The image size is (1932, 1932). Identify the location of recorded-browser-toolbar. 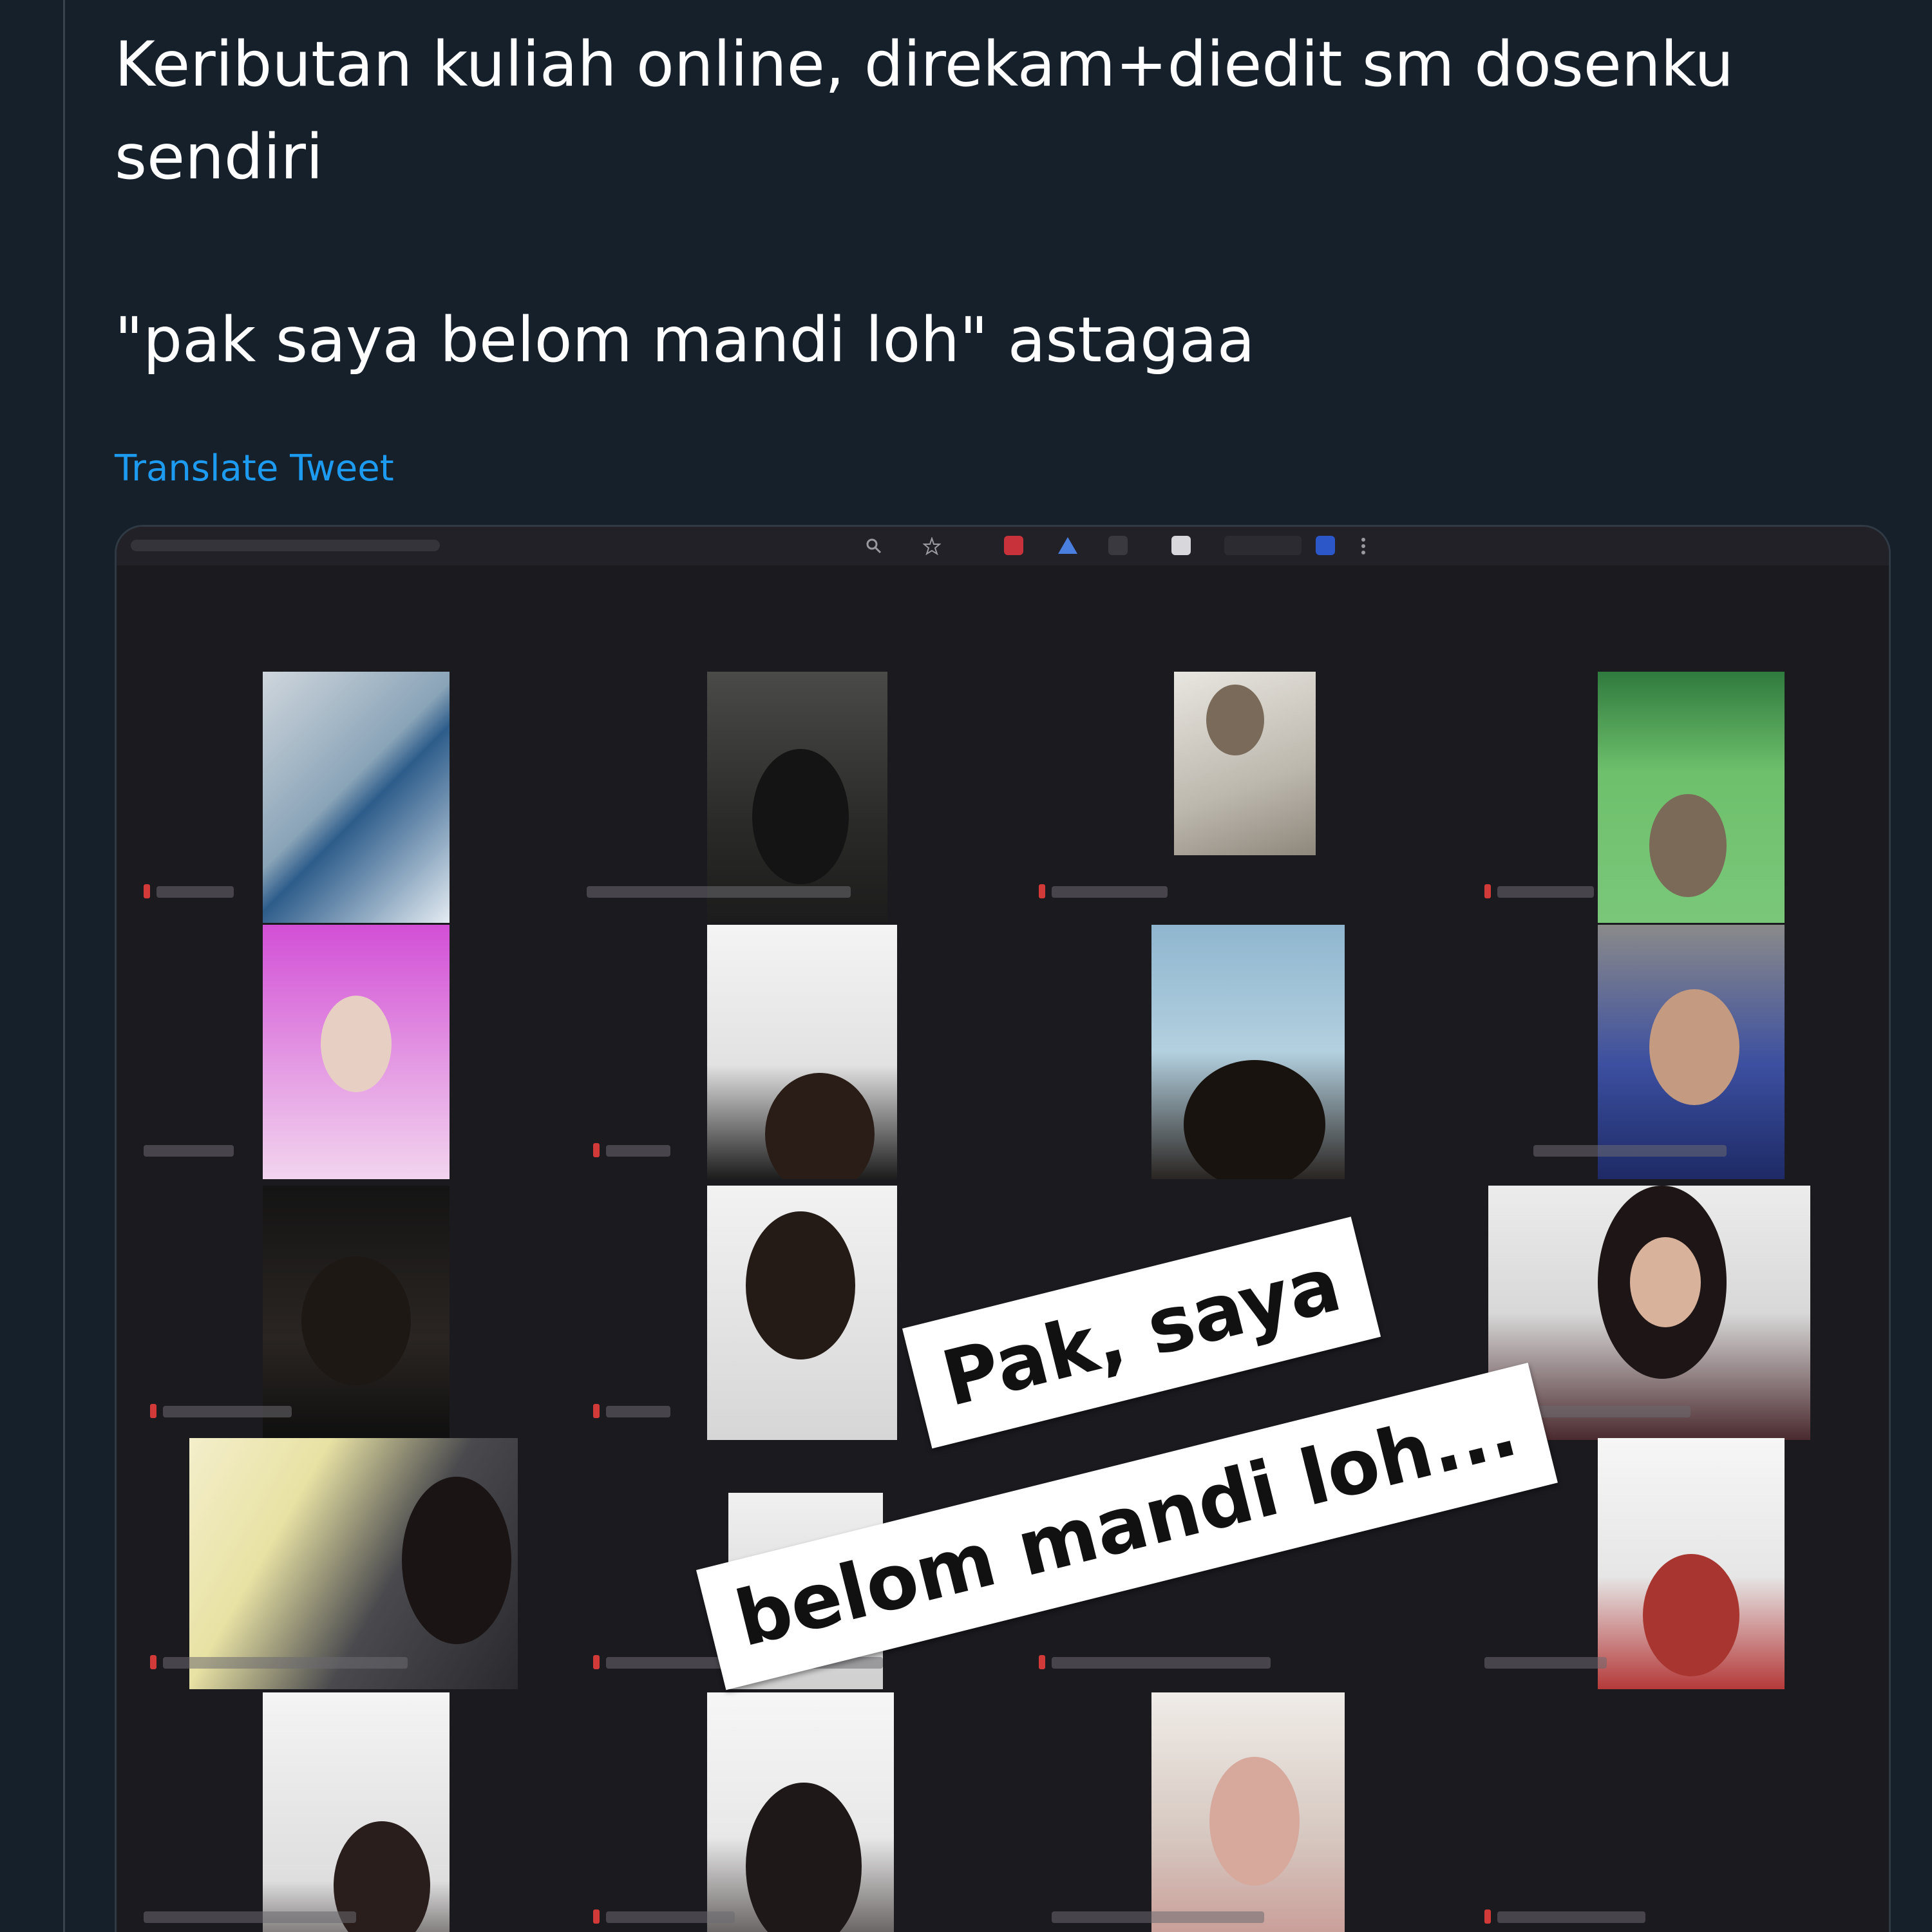
(1003, 546).